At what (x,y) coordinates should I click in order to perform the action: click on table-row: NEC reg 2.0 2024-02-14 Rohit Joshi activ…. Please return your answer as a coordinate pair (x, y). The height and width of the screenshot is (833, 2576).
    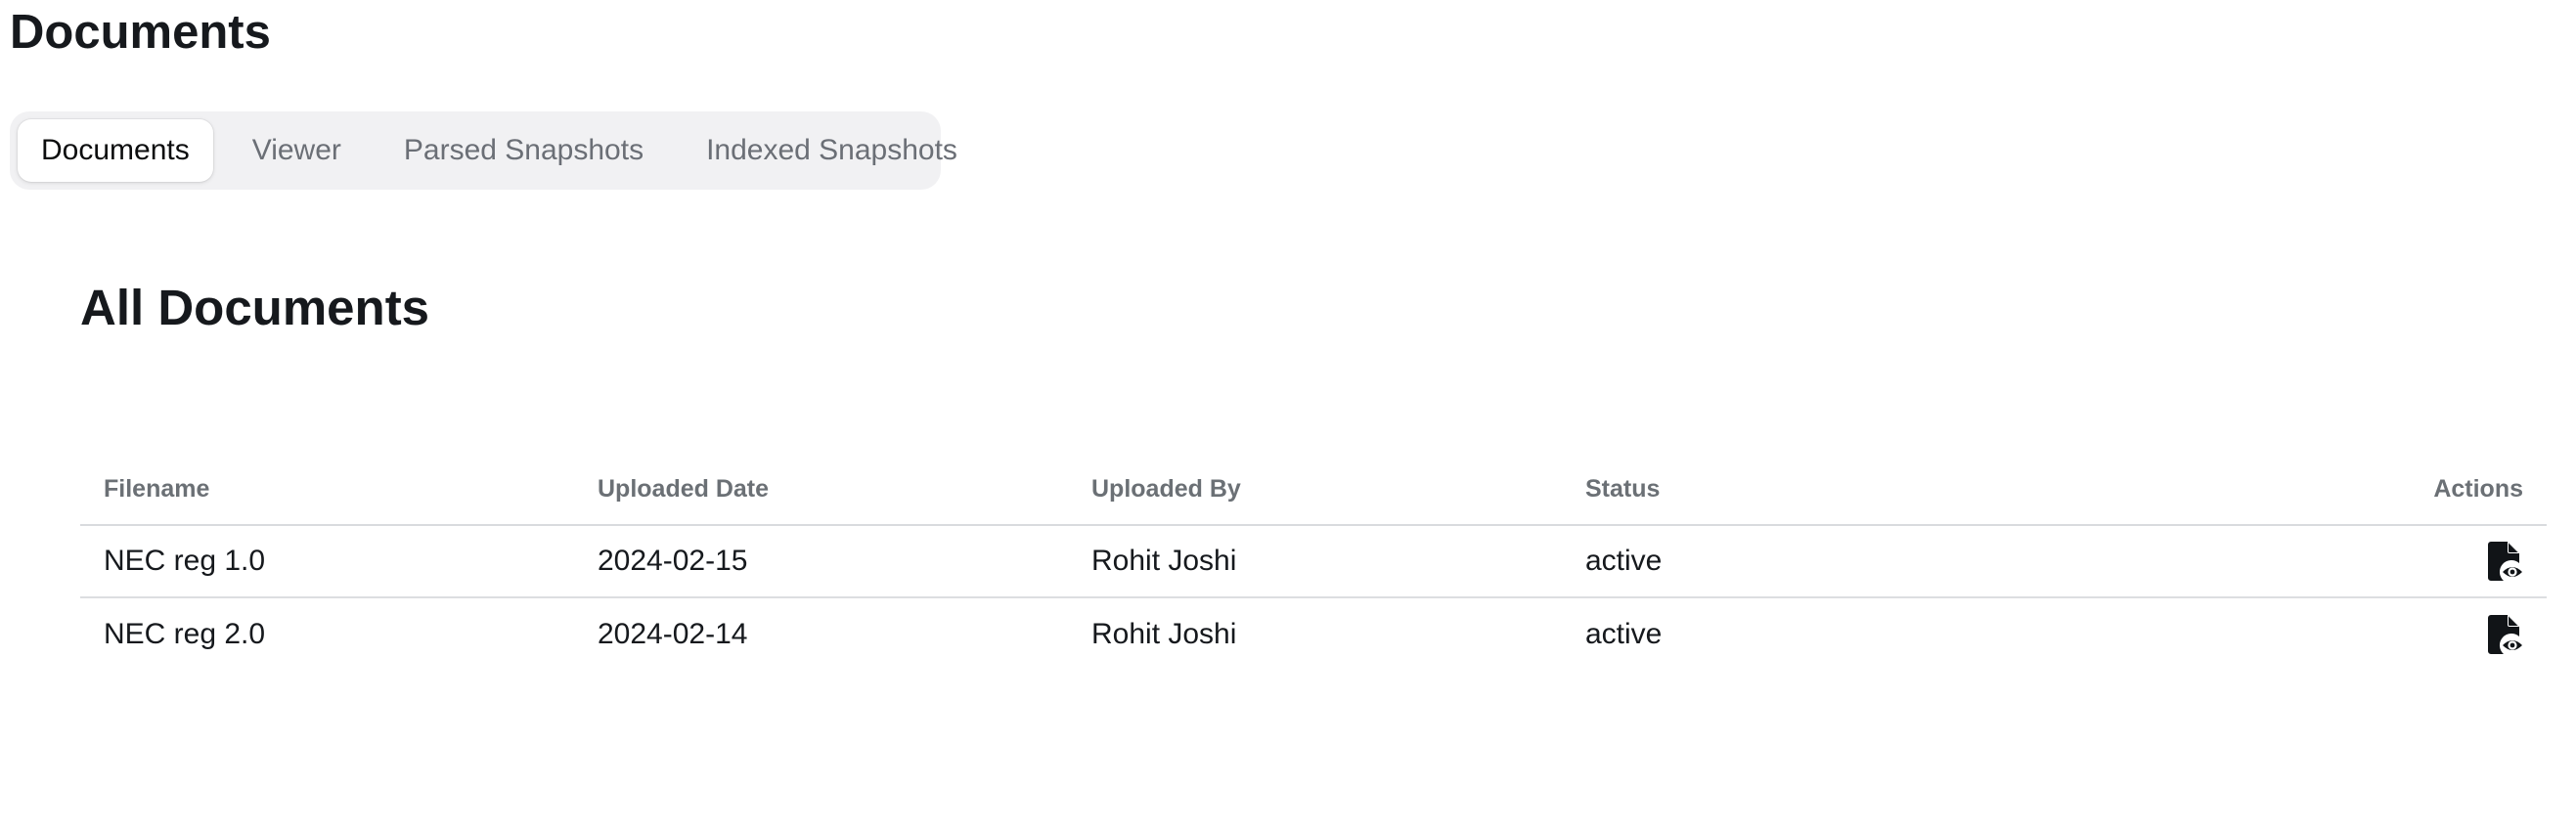
    Looking at the image, I should click on (1313, 633).